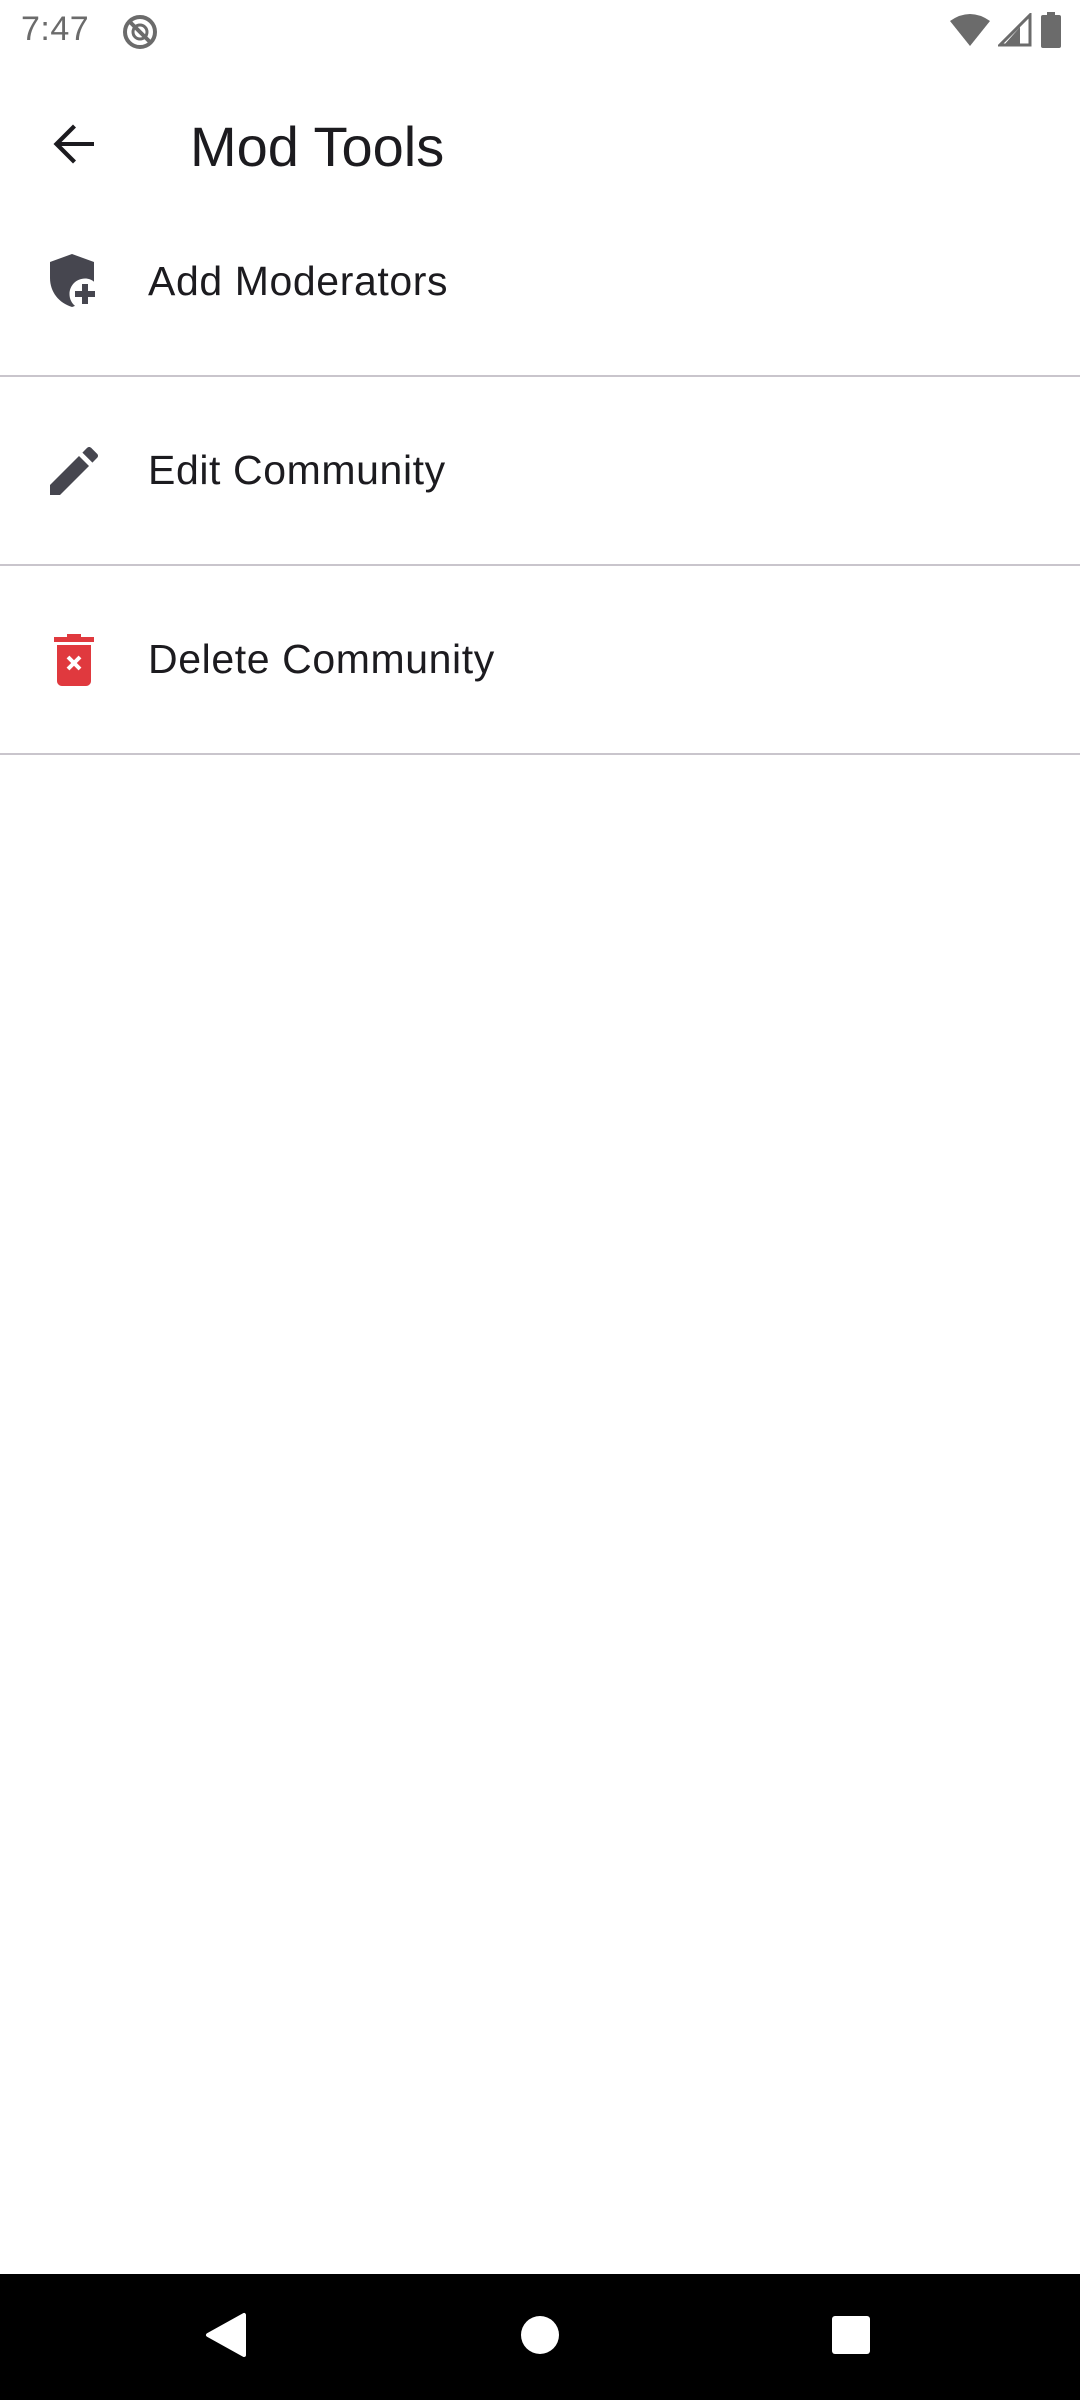 The height and width of the screenshot is (2400, 1080). I want to click on battery-icon, so click(1051, 32).